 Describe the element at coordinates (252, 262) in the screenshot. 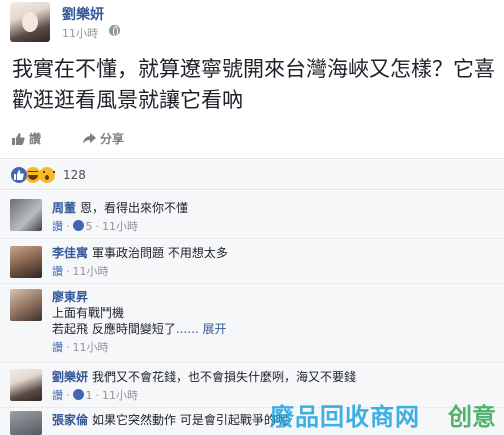

I see `comment-item: 李佳寓 軍事政治問題 不用想太多 讚 · 11小時` at that location.